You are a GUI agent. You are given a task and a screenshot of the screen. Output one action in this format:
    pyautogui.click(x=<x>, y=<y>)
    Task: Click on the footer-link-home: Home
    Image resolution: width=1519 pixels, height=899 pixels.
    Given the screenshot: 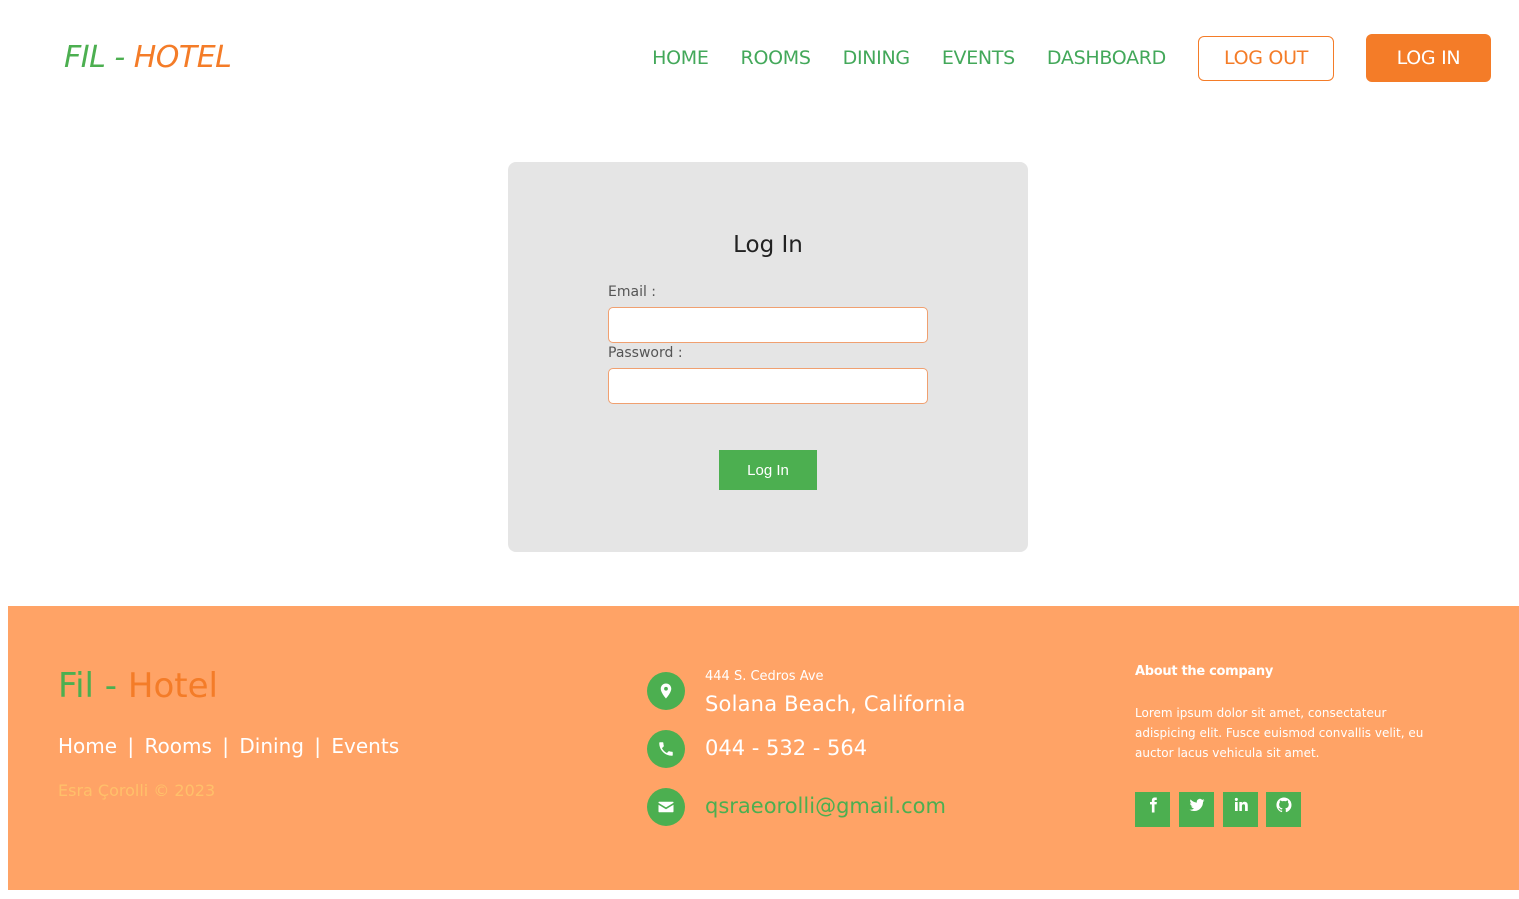 What is the action you would take?
    pyautogui.click(x=87, y=746)
    